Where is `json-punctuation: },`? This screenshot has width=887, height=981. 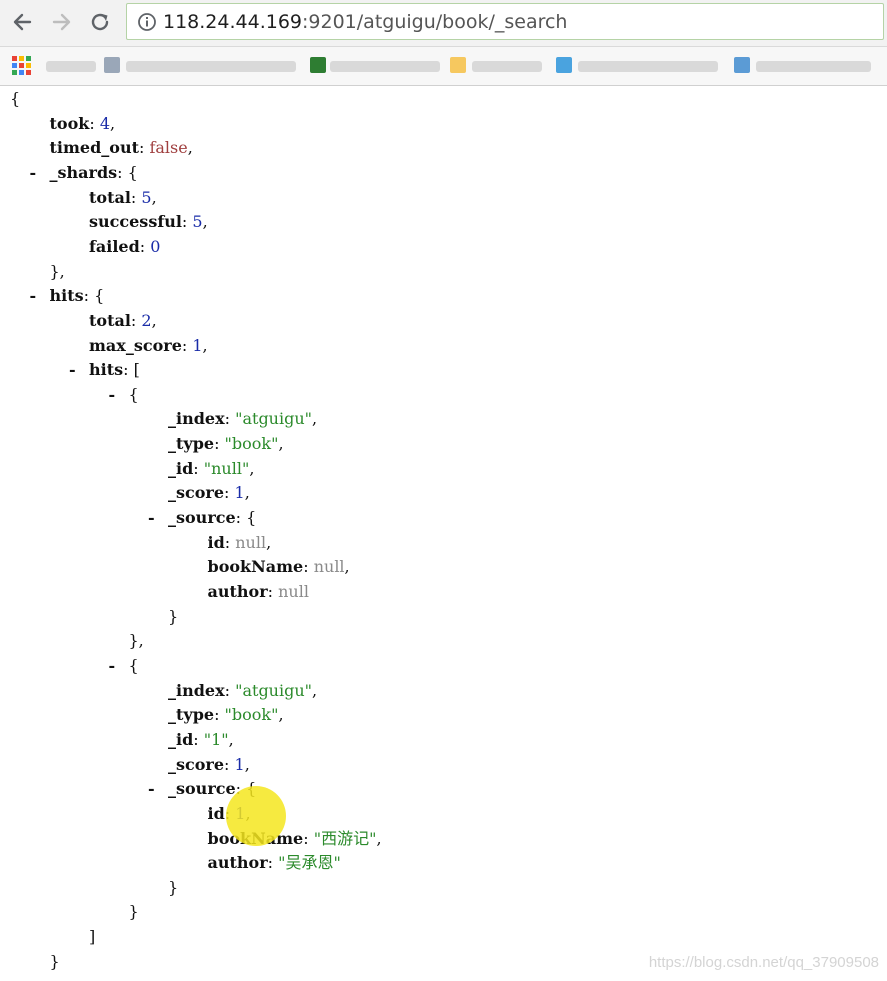 json-punctuation: }, is located at coordinates (57, 271).